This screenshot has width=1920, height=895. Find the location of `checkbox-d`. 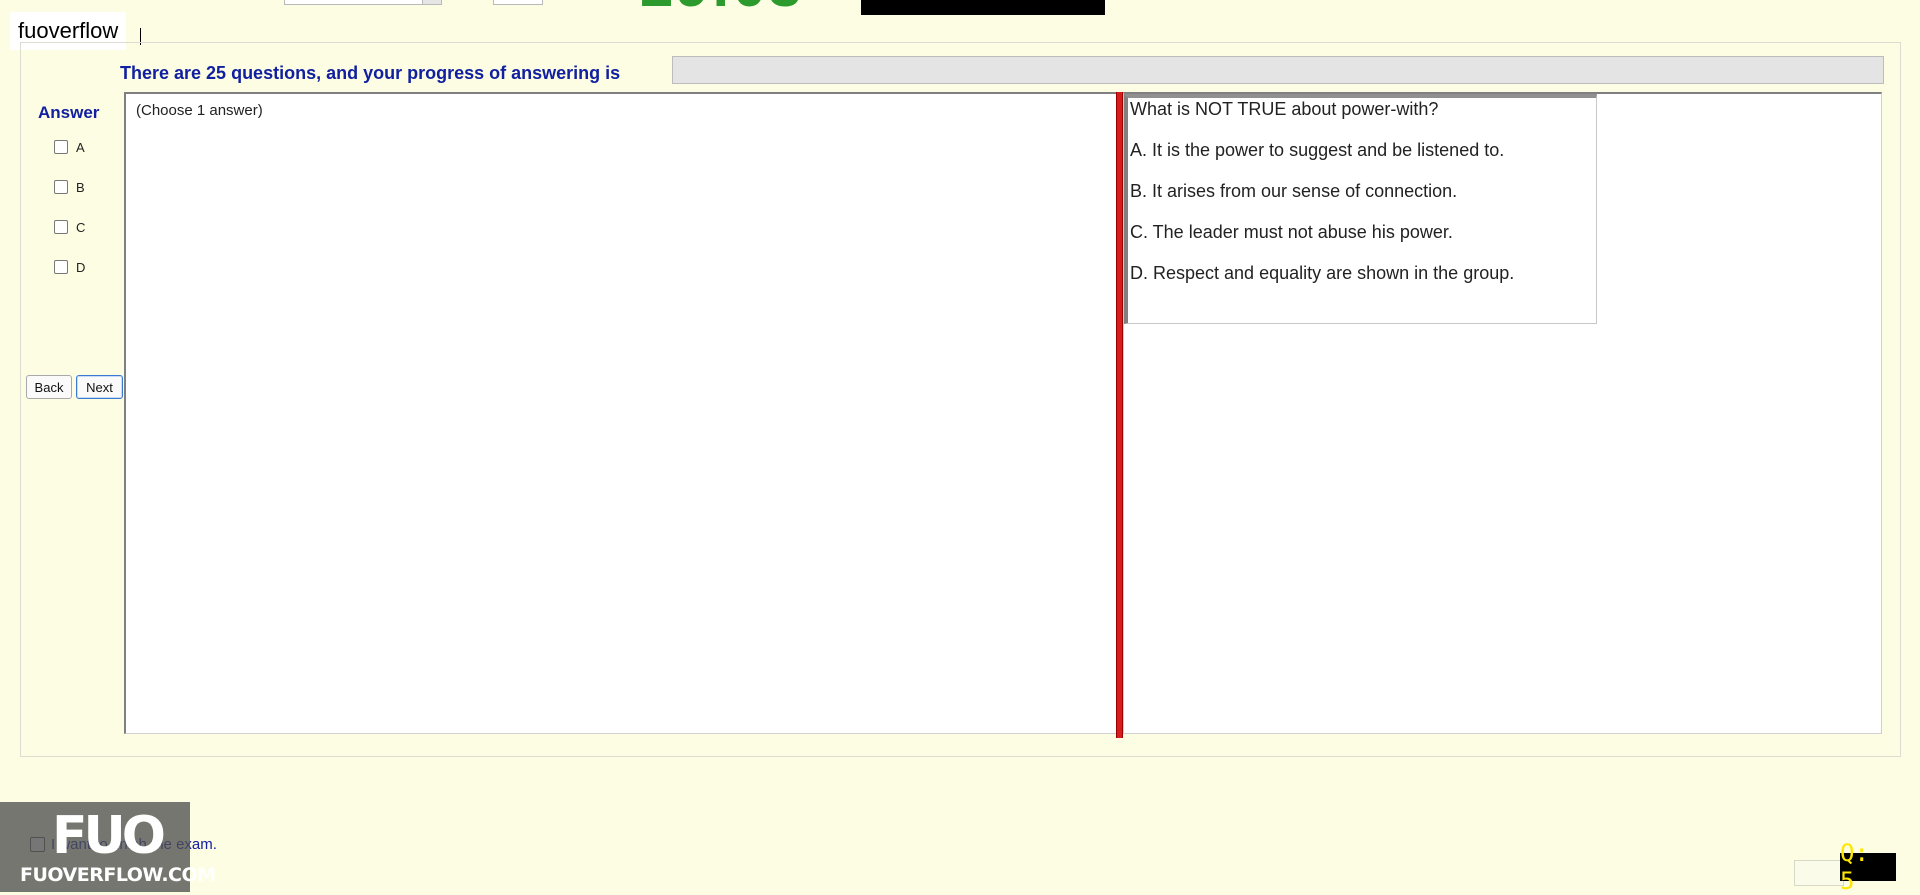

checkbox-d is located at coordinates (61, 267).